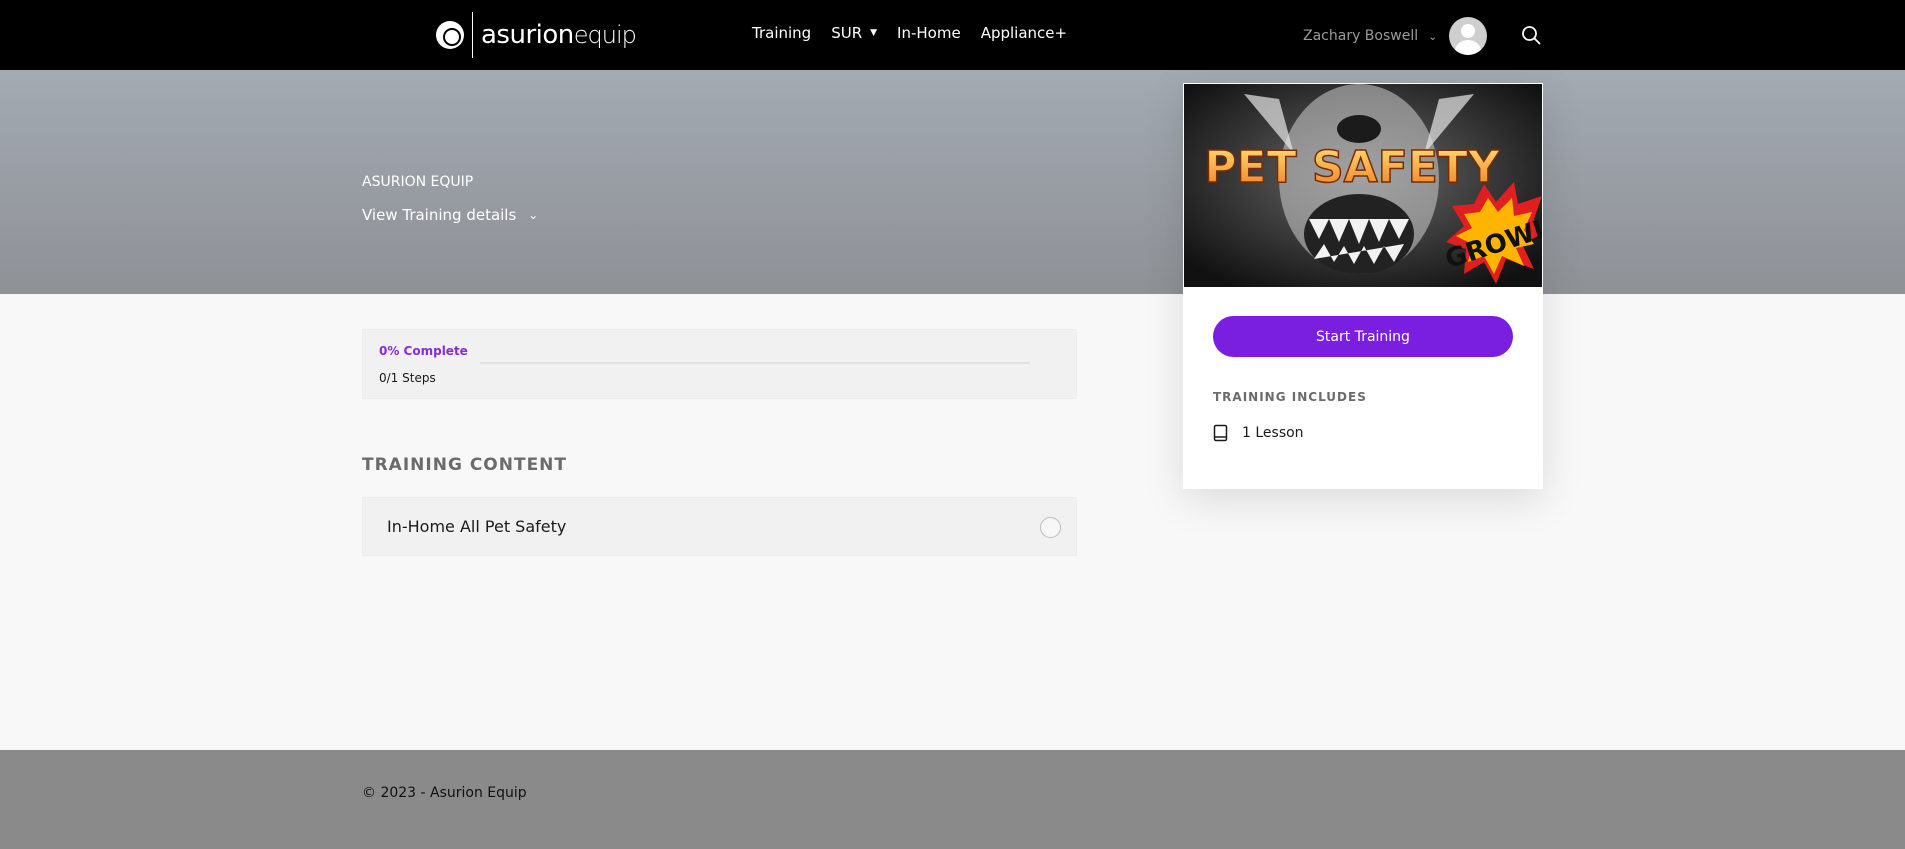  What do you see at coordinates (472, 35) in the screenshot?
I see `logo-divider` at bounding box center [472, 35].